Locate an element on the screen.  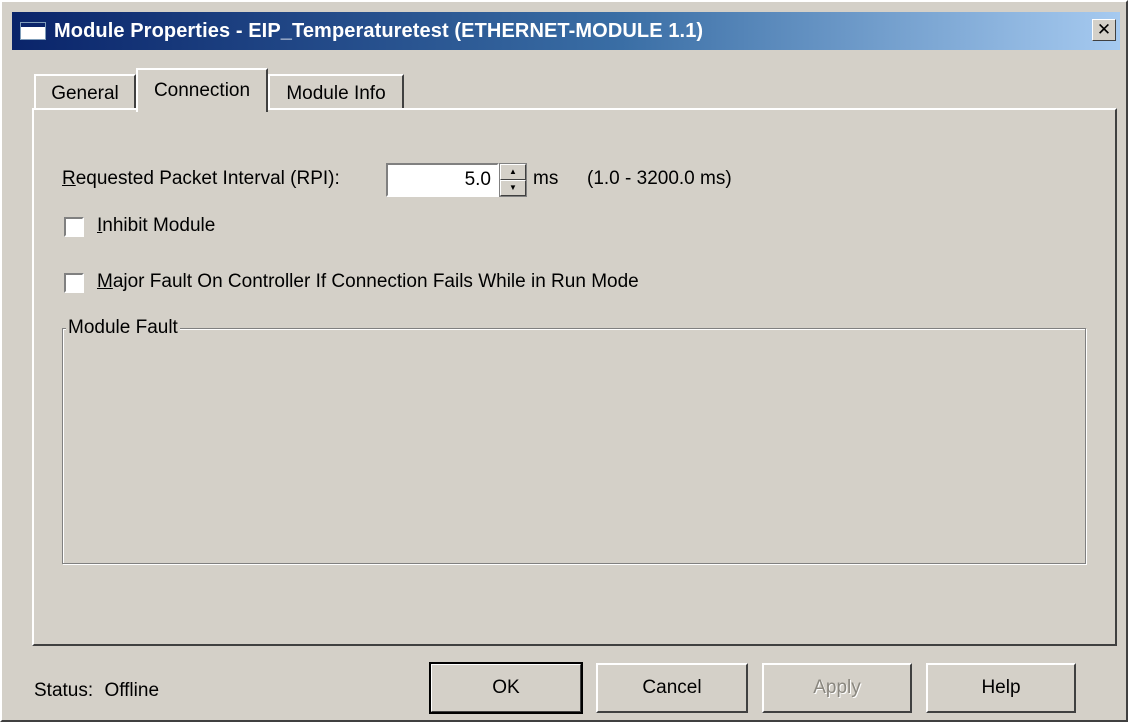
spin-up-button: ▲ is located at coordinates (513, 172).